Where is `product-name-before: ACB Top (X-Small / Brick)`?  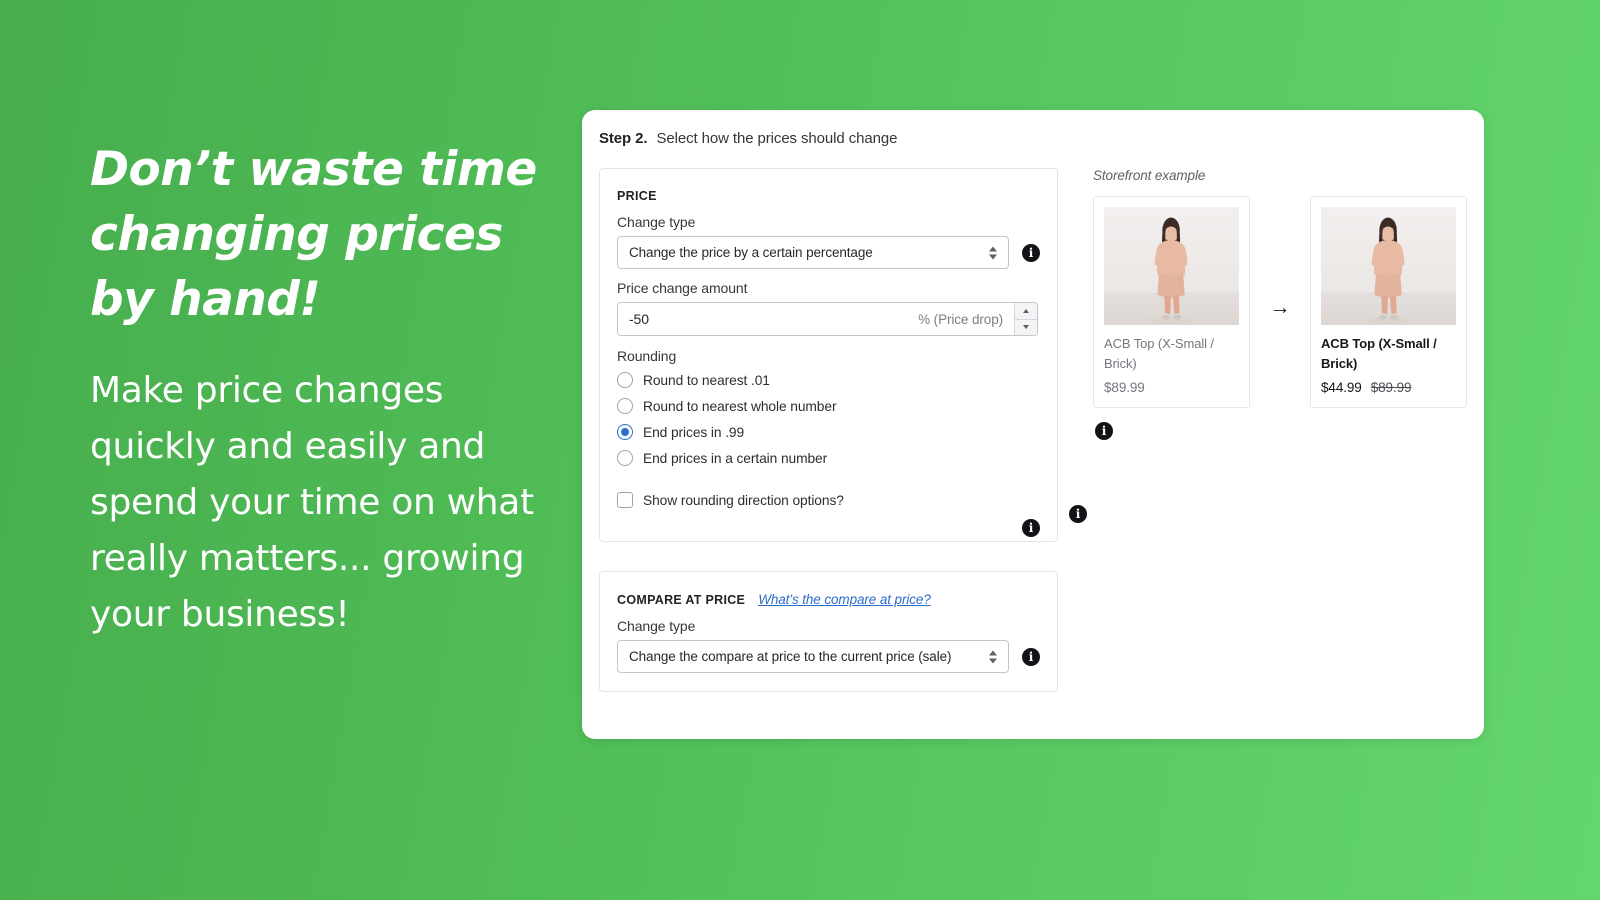 product-name-before: ACB Top (X-Small / Brick) is located at coordinates (1159, 353).